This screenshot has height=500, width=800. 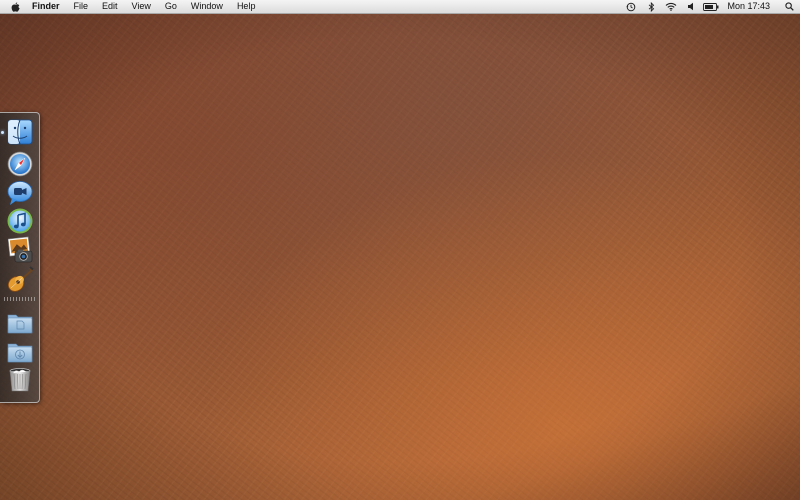 What do you see at coordinates (81, 6) in the screenshot?
I see `menu-file: File` at bounding box center [81, 6].